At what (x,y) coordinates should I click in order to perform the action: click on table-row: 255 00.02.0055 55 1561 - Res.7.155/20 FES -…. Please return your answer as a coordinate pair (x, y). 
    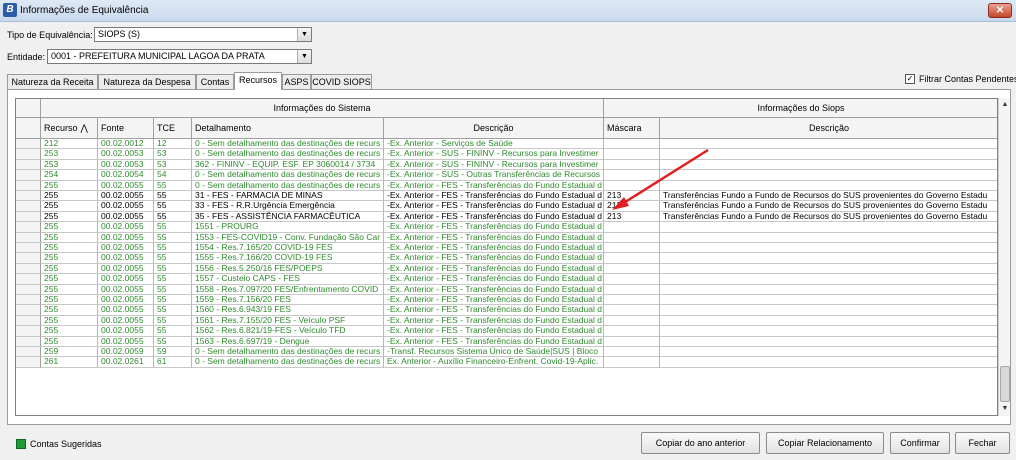
    Looking at the image, I should click on (506, 321).